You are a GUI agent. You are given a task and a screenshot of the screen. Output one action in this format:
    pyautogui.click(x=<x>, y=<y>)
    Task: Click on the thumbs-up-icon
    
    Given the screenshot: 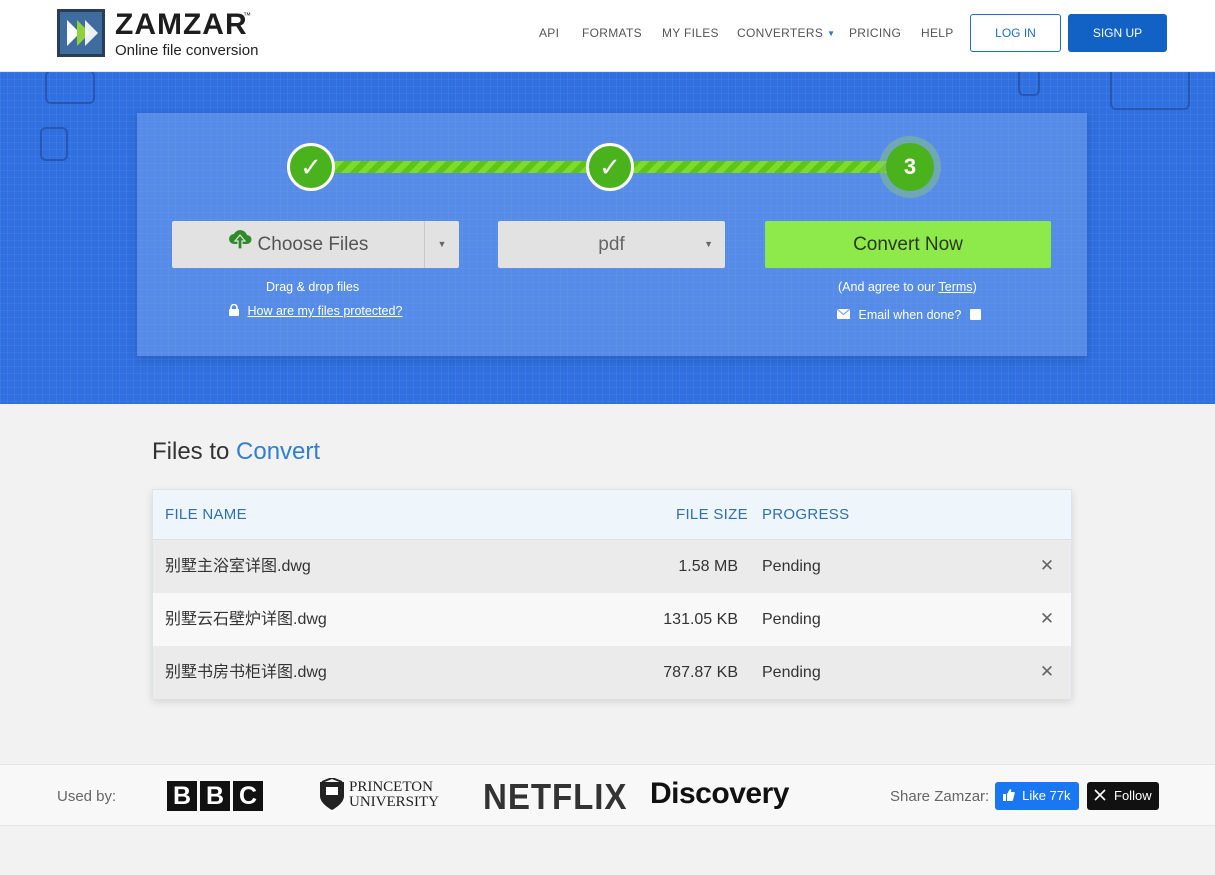 What is the action you would take?
    pyautogui.click(x=1012, y=795)
    